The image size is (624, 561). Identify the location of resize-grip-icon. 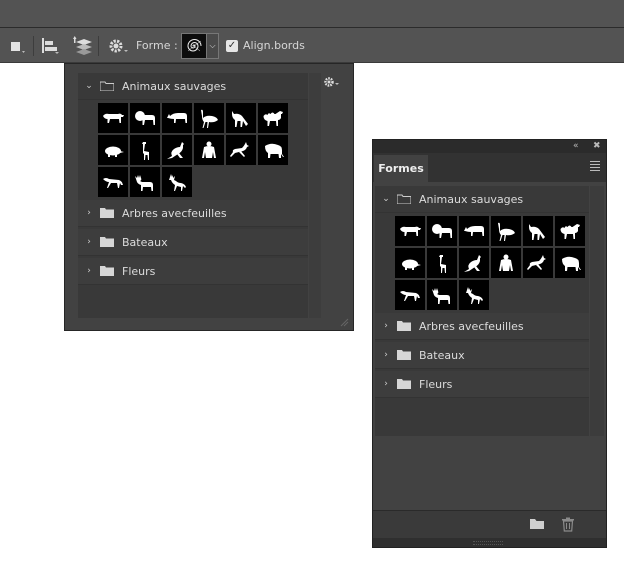
(344, 322).